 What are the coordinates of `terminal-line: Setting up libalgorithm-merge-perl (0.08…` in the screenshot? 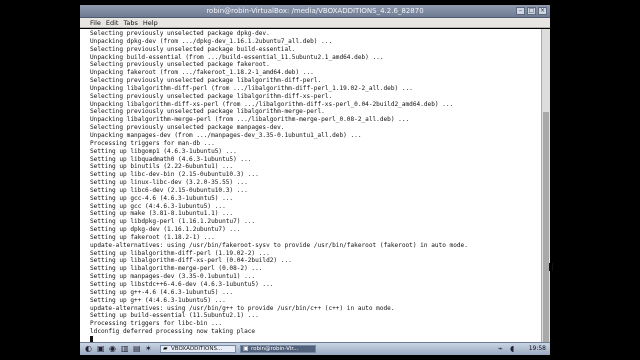 It's located at (176, 269).